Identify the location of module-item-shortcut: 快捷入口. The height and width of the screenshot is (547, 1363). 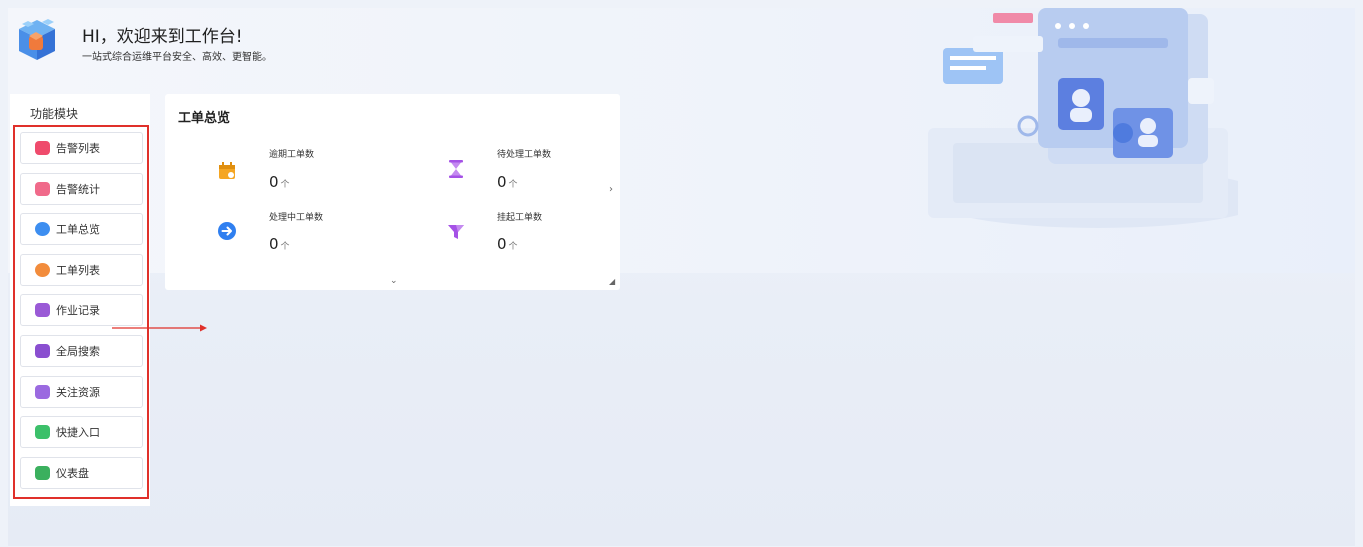
(81, 432).